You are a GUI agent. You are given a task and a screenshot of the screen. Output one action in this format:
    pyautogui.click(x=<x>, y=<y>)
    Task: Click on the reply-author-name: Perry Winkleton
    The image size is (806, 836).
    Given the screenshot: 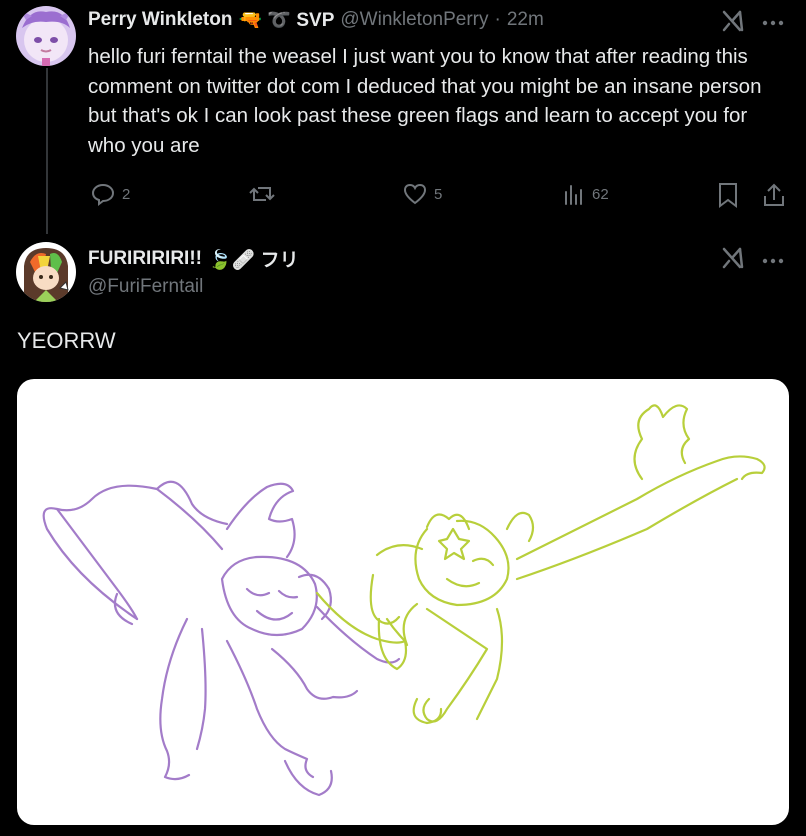 What is the action you would take?
    pyautogui.click(x=160, y=20)
    